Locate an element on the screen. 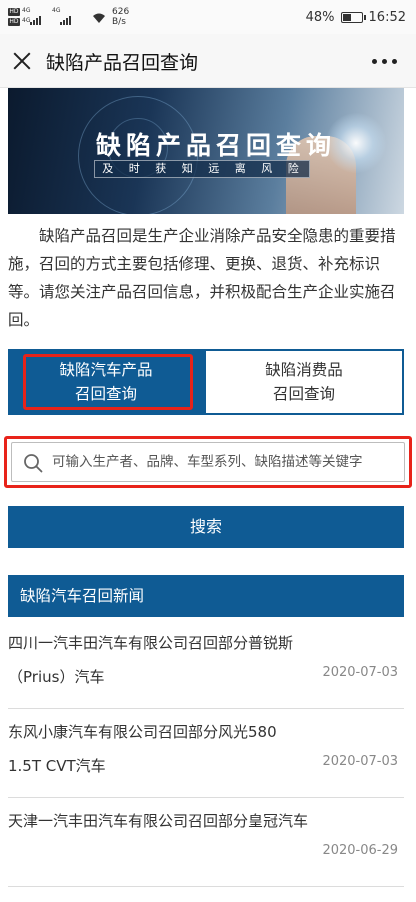 The height and width of the screenshot is (902, 416). more-icon is located at coordinates (386, 61).